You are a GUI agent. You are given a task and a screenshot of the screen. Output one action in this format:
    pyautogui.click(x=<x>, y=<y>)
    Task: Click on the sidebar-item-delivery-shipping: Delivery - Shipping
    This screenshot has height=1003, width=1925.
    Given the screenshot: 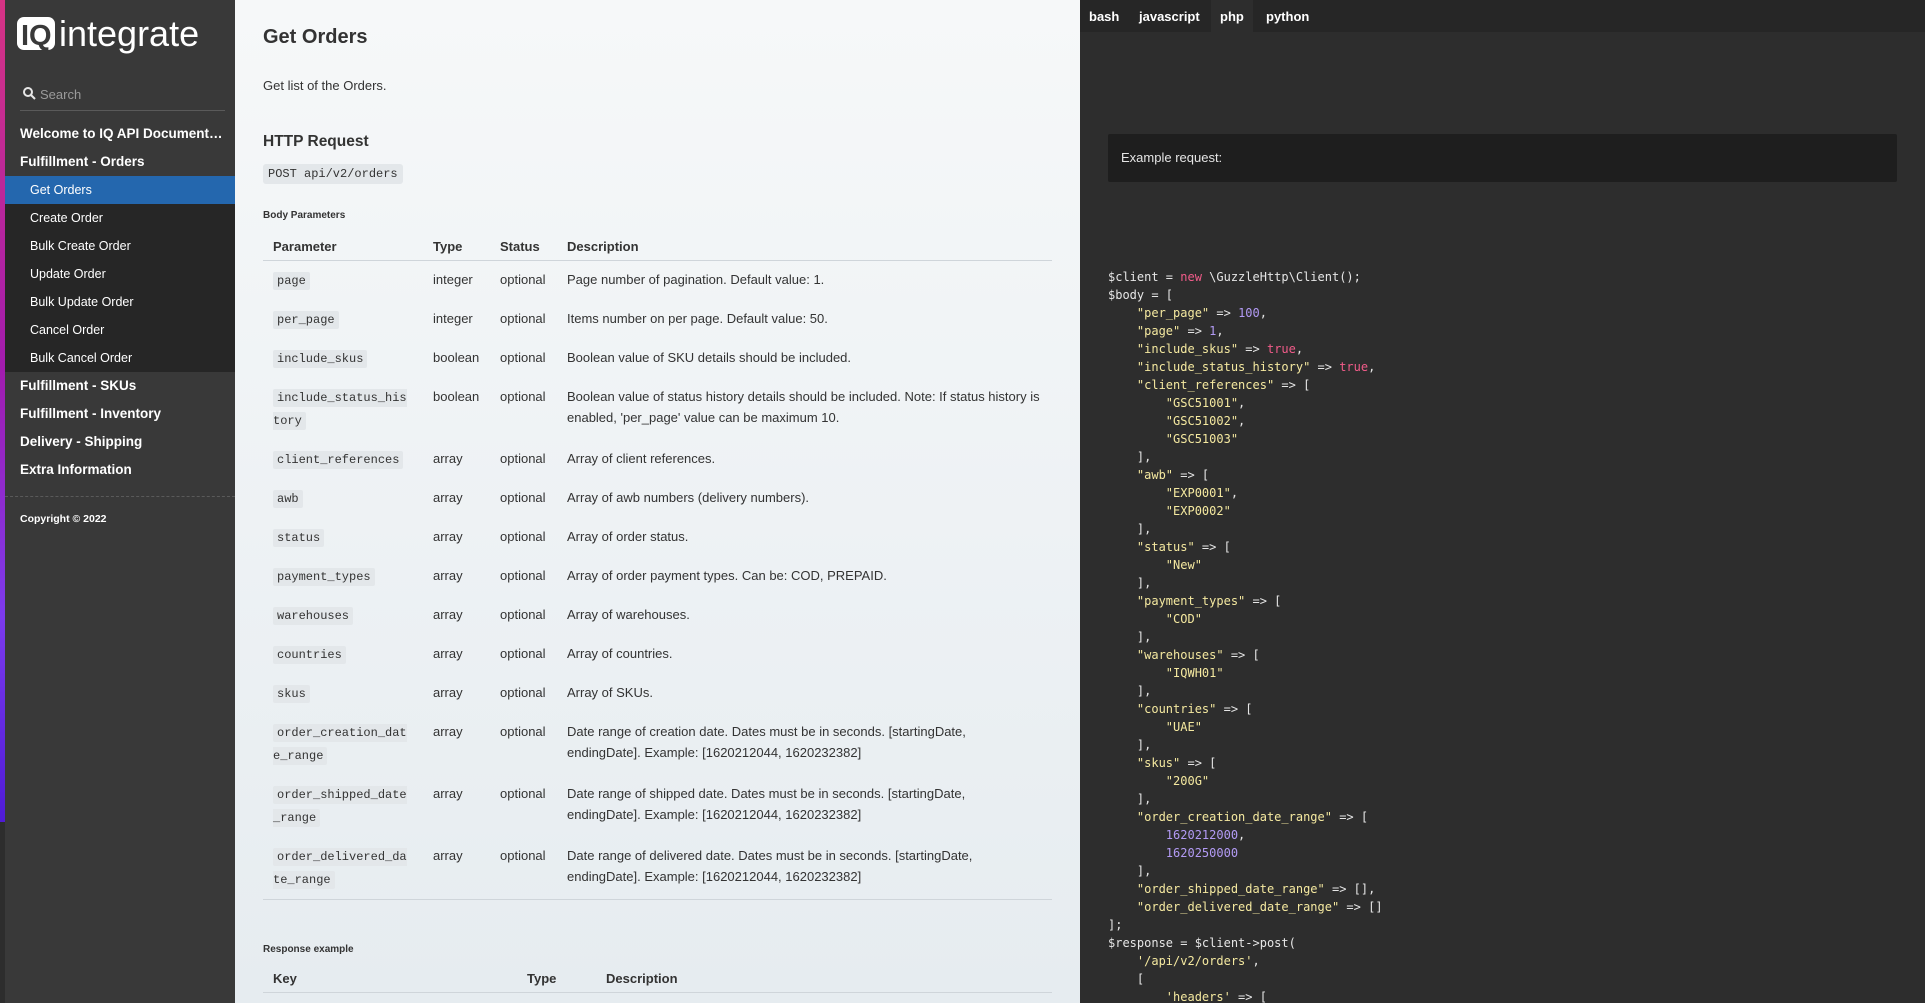 What is the action you would take?
    pyautogui.click(x=120, y=442)
    